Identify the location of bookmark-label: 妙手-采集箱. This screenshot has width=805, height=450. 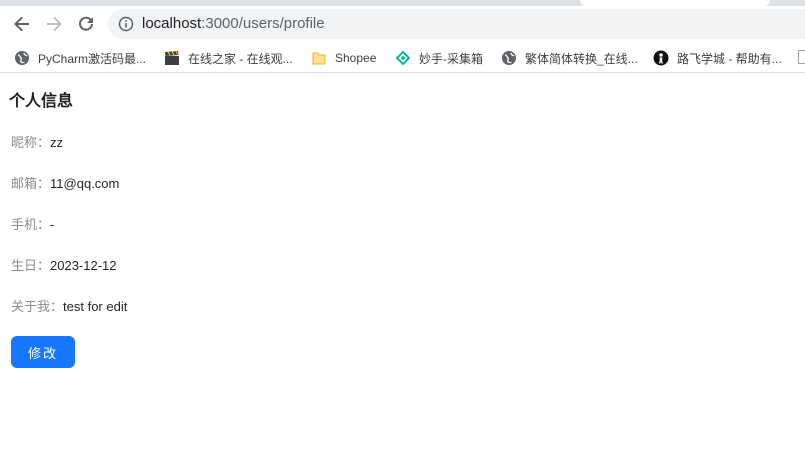
(451, 58).